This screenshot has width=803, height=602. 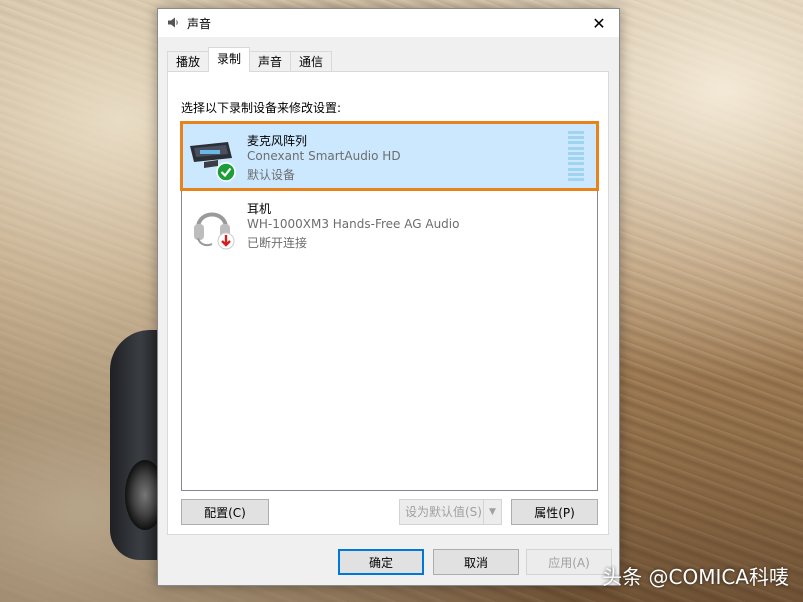 What do you see at coordinates (324, 156) in the screenshot?
I see `device-driver: Conexant SmartAudio HD` at bounding box center [324, 156].